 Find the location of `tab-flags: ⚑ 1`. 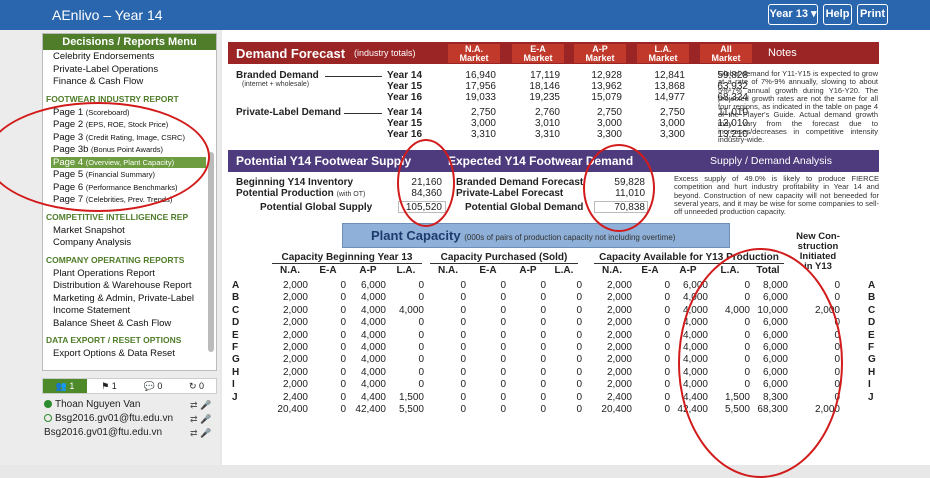

tab-flags: ⚑ 1 is located at coordinates (109, 386).